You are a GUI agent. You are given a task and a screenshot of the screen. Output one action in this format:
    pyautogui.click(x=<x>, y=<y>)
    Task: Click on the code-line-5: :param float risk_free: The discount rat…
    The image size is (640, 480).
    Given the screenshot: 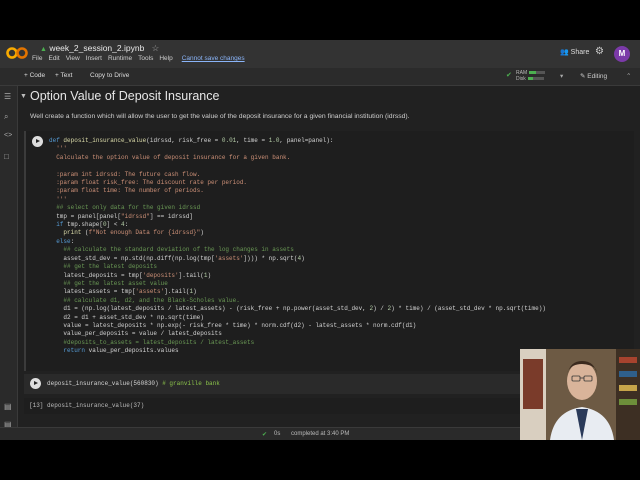 What is the action you would take?
    pyautogui.click(x=148, y=183)
    